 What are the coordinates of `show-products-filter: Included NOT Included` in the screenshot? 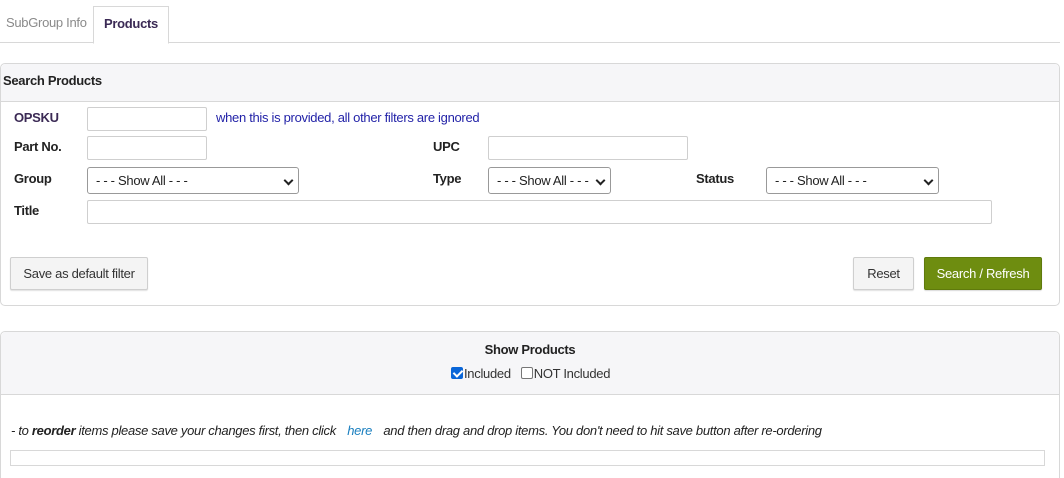 It's located at (530, 373).